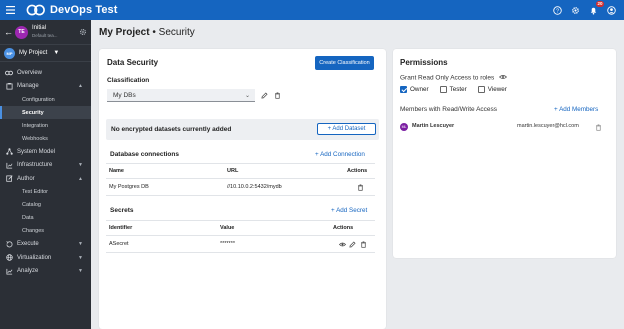 This screenshot has height=329, width=624. Describe the element at coordinates (599, 3) in the screenshot. I see `notification-badge: 20` at that location.